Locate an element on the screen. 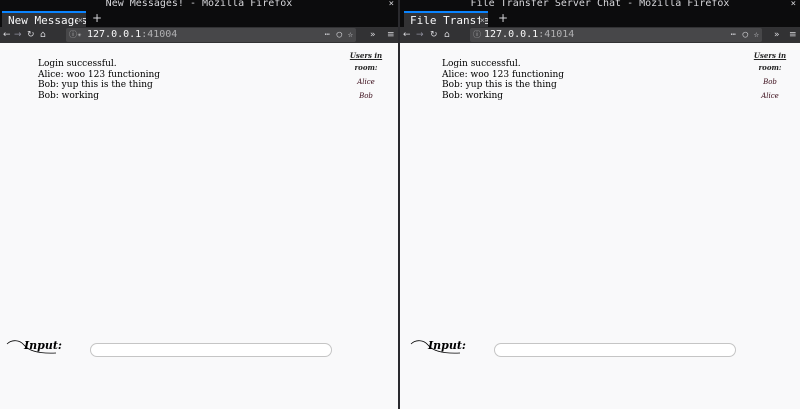 The image size is (800, 409). url-text: 127.0.0.1:41014 is located at coordinates (529, 35).